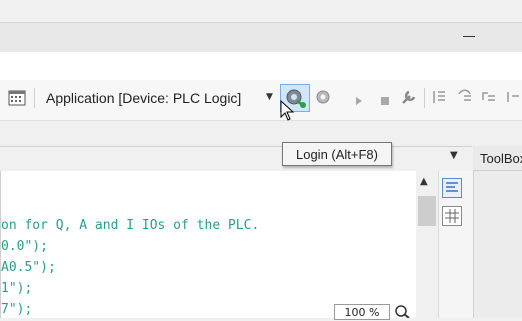 This screenshot has height=321, width=522. Describe the element at coordinates (28, 267) in the screenshot. I see `code-line: A0.5");` at that location.